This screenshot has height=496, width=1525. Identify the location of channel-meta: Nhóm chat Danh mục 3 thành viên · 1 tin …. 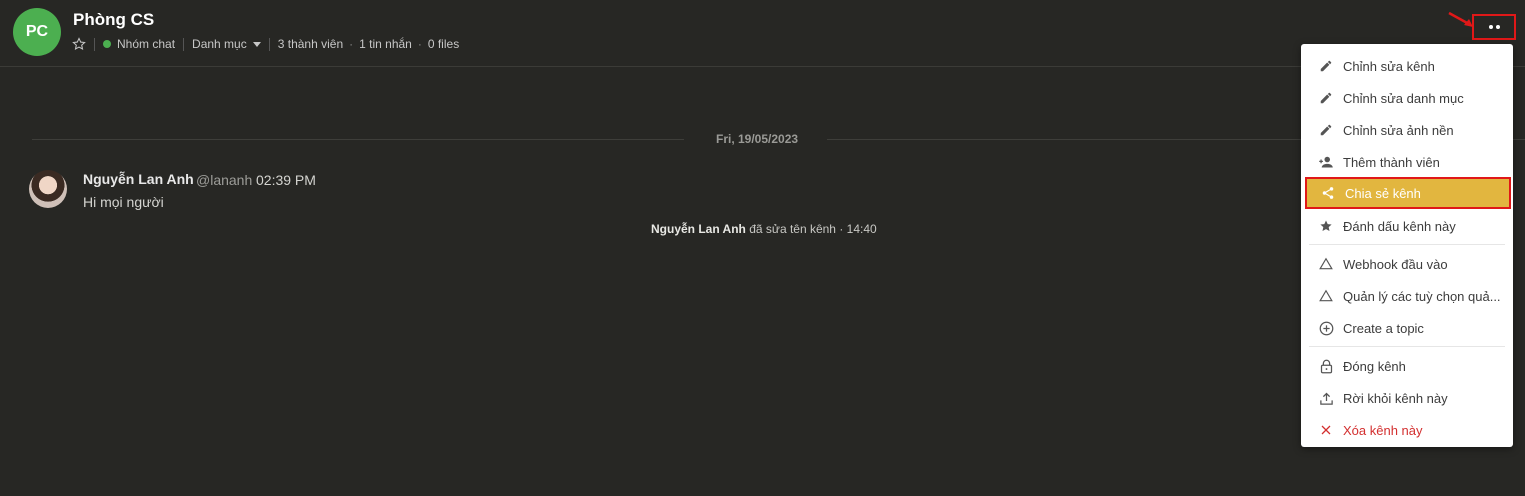
(265, 44).